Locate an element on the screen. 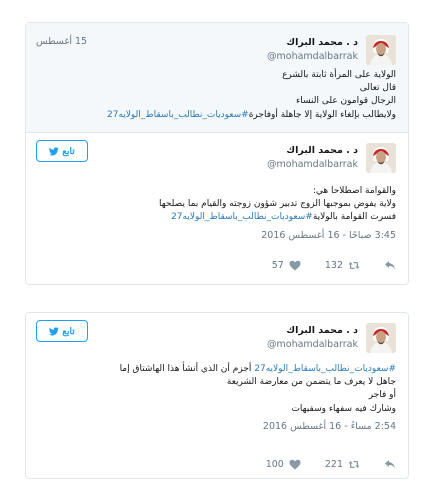 This screenshot has height=493, width=423. tweet-text-line: والقوامة اصطلاحا هي: is located at coordinates (354, 191).